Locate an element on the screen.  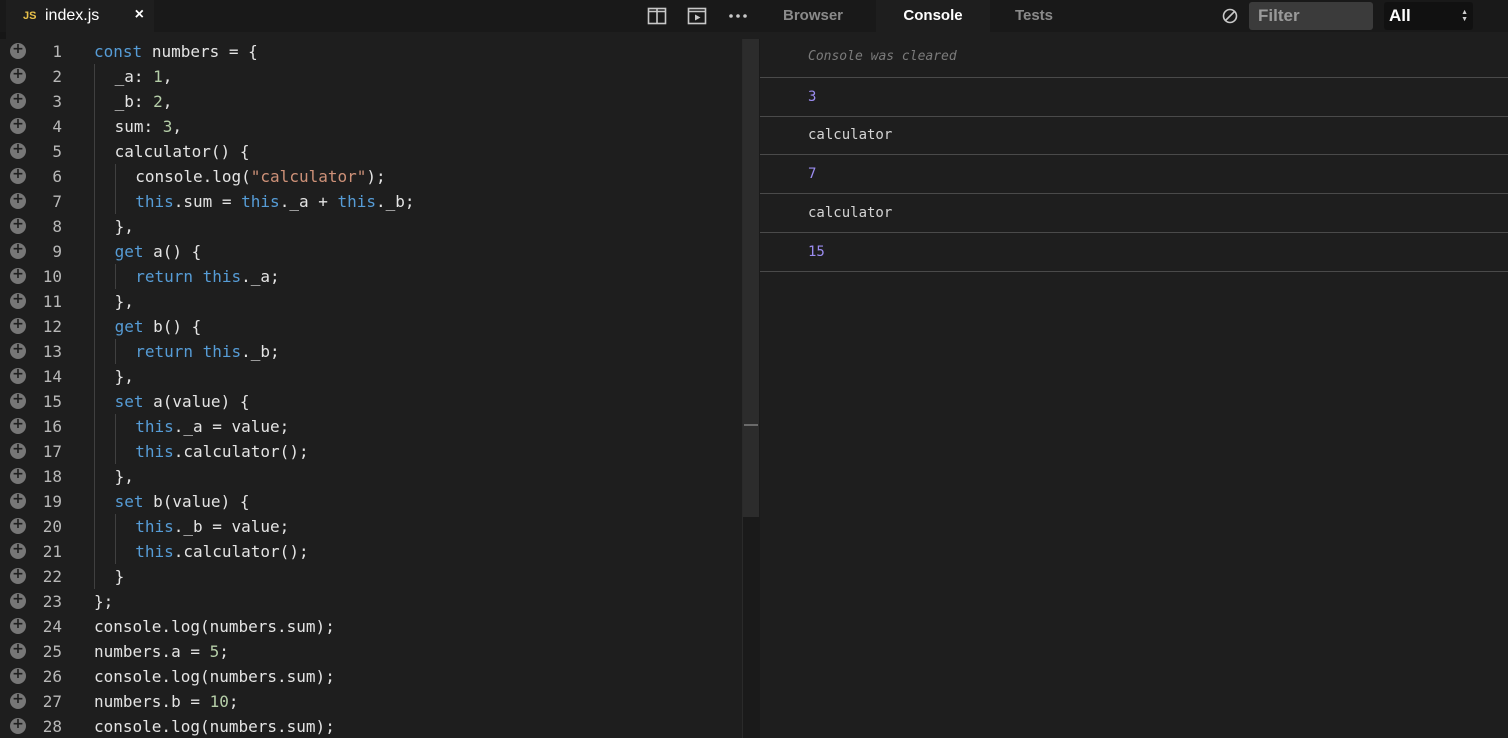
code-token: a(value) { is located at coordinates (196, 401).